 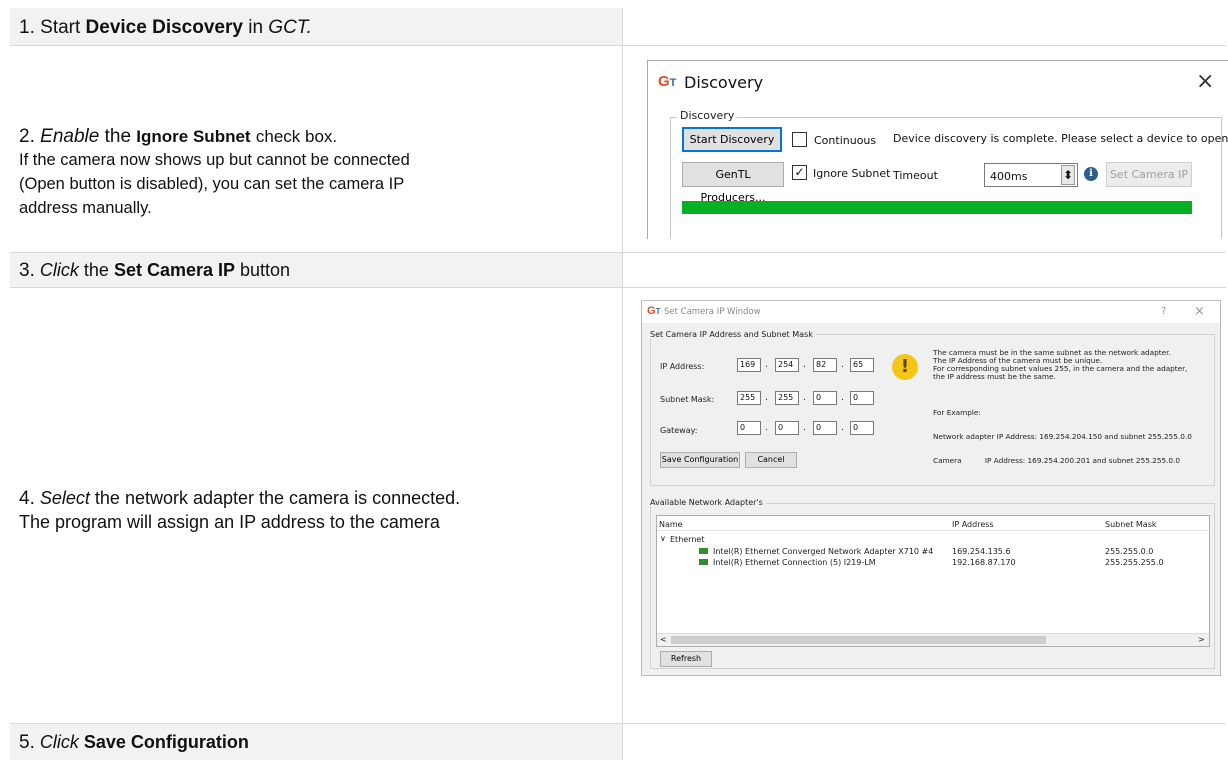 I want to click on subnet-octet-2: 255, so click(x=787, y=398).